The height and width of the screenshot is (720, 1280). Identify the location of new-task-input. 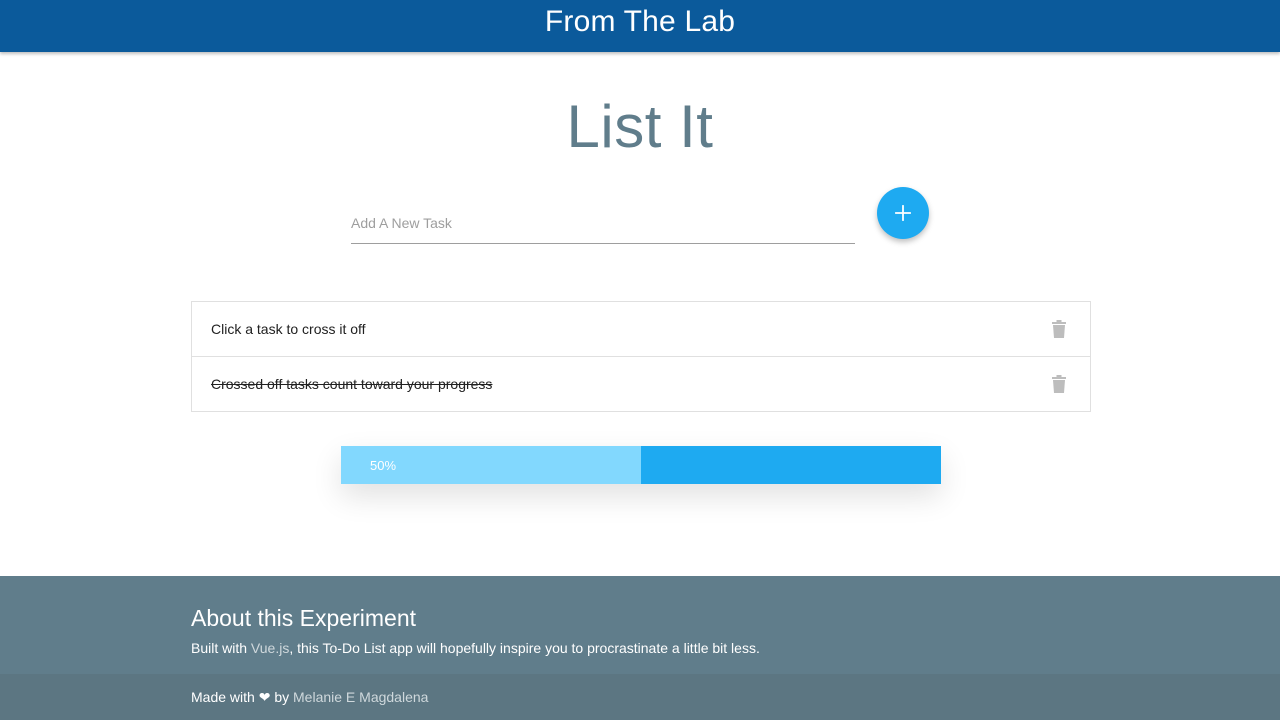
(603, 221).